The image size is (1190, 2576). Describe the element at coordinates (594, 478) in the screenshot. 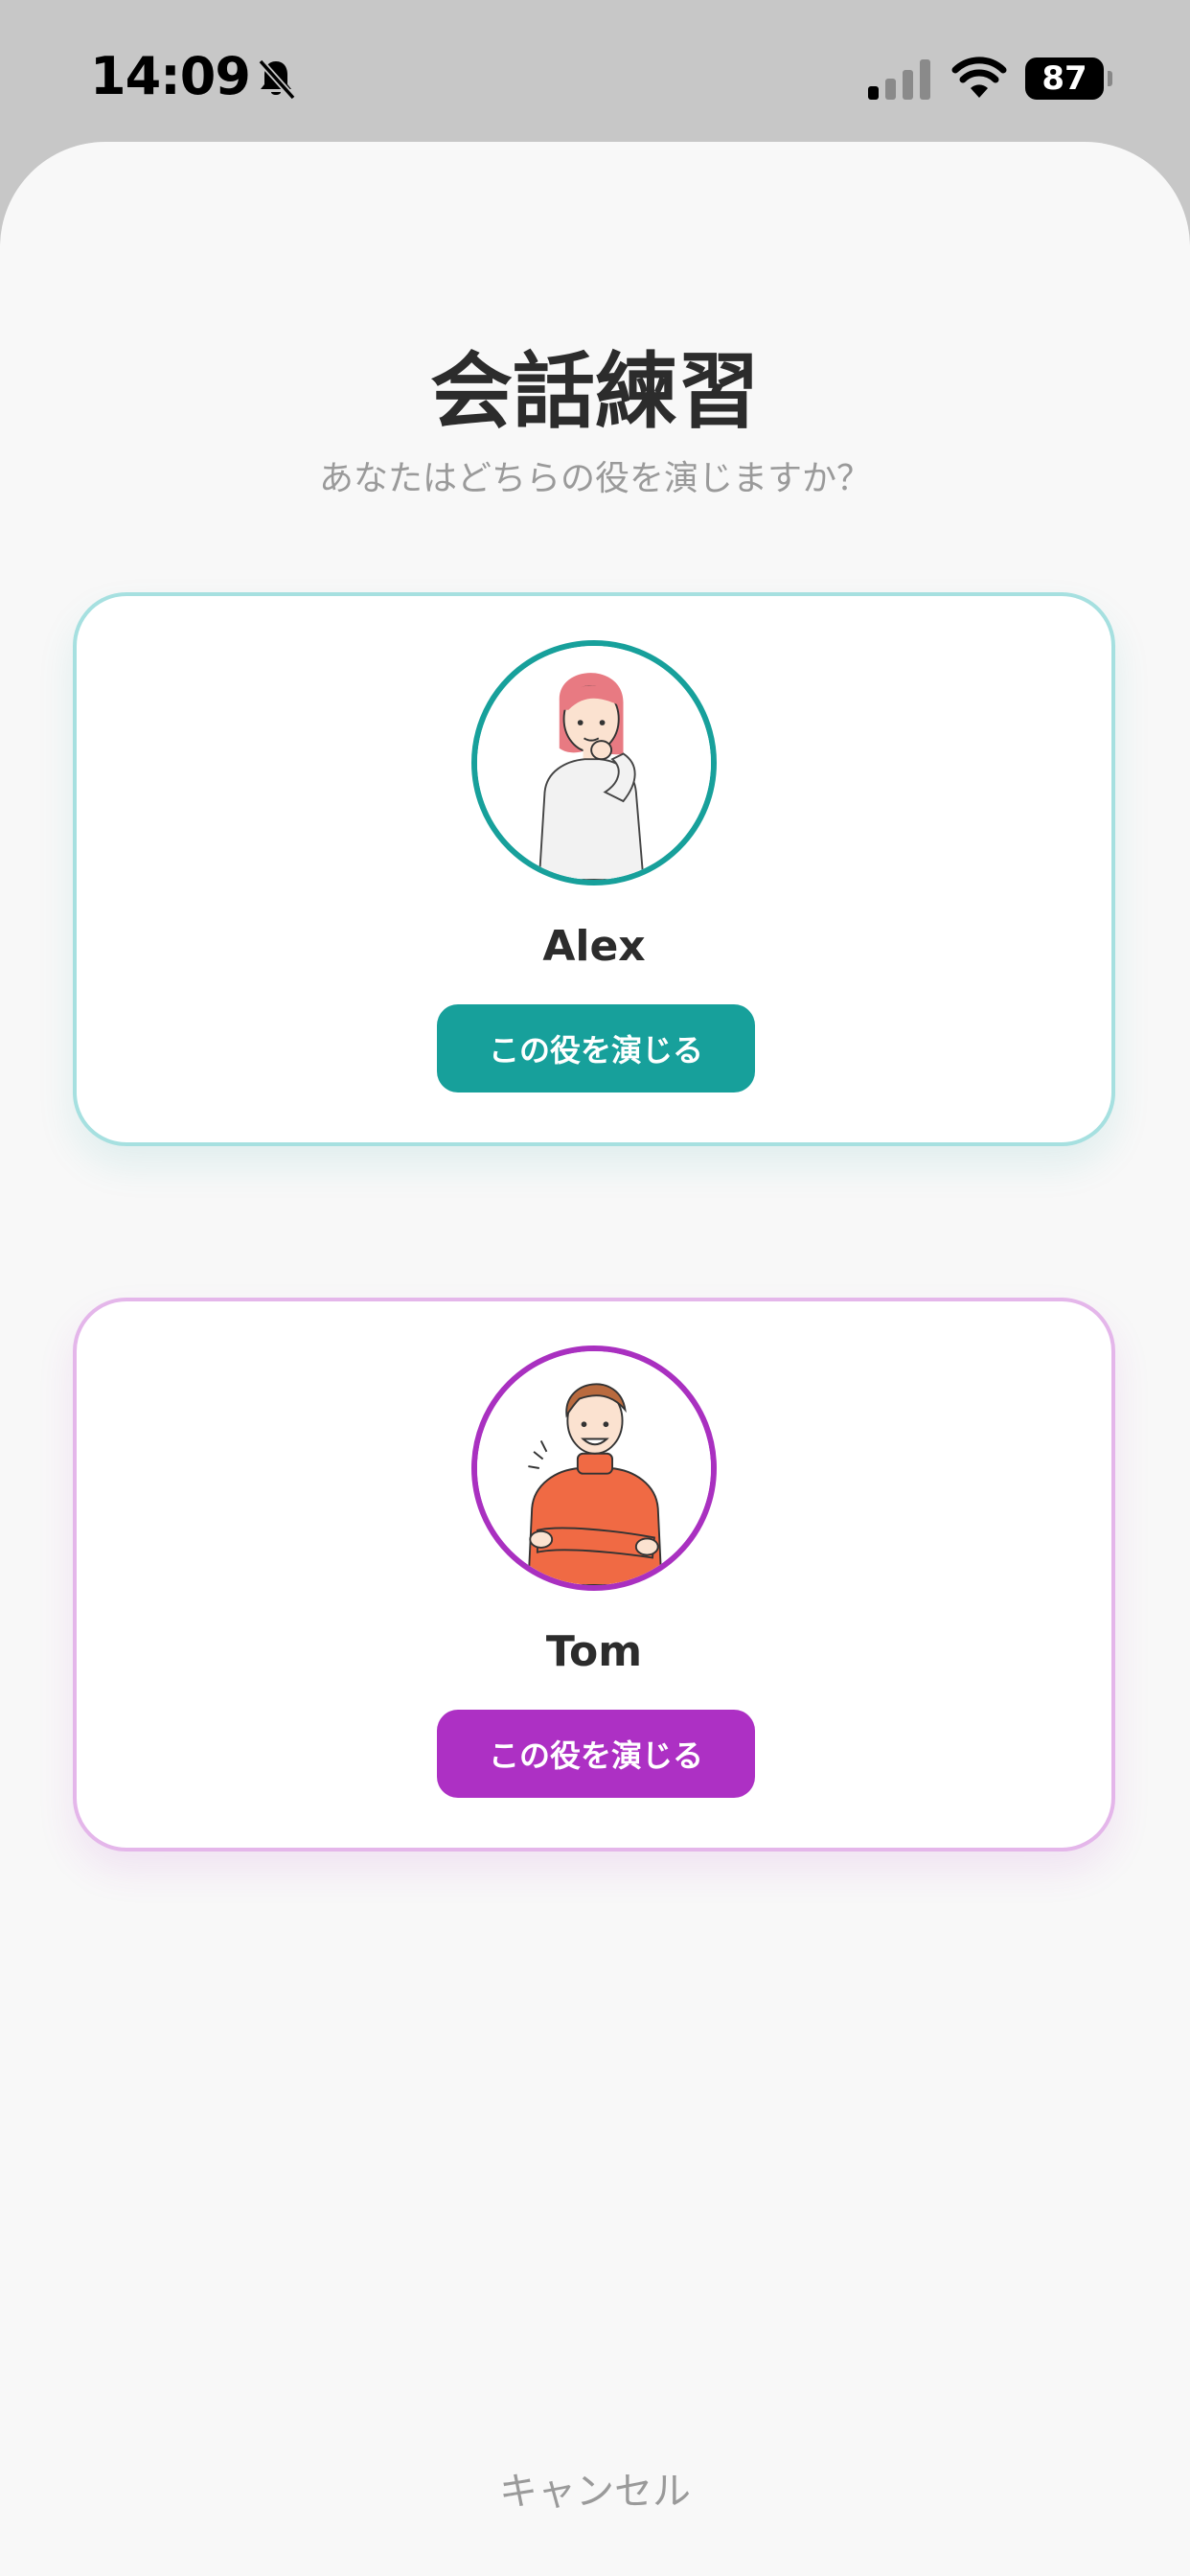

I see `page-subtitle: あなたはどちらの役を演じますか？` at that location.